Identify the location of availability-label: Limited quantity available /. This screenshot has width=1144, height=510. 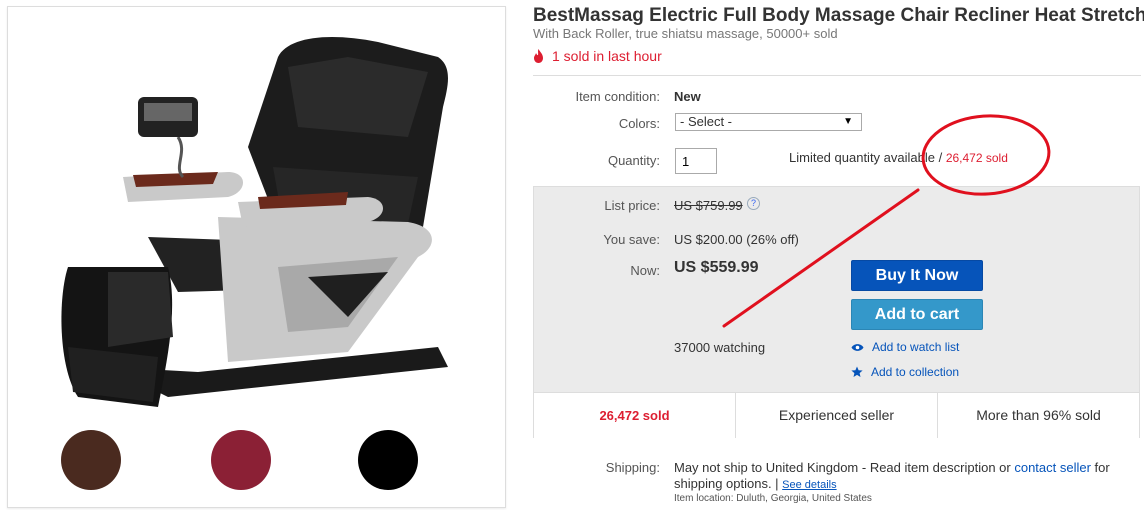
(867, 157).